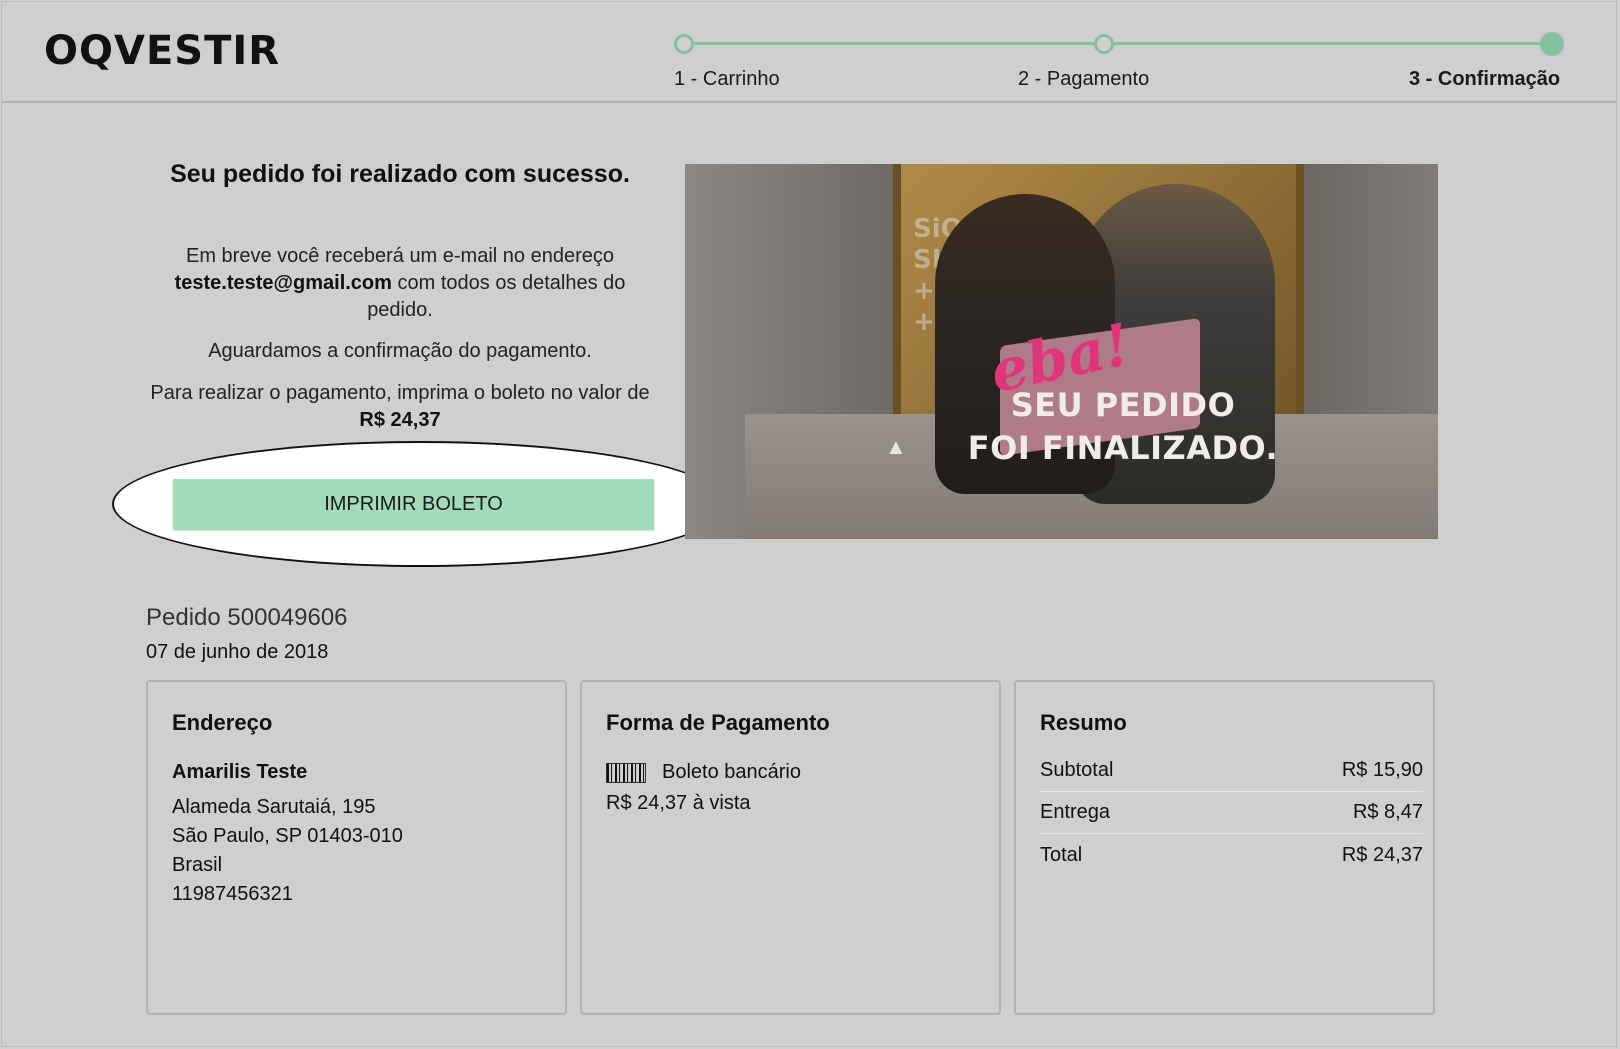 The image size is (1620, 1049). What do you see at coordinates (1123, 427) in the screenshot?
I see `banner-title: SEU PEDIDO FOI FINALIZADO.` at bounding box center [1123, 427].